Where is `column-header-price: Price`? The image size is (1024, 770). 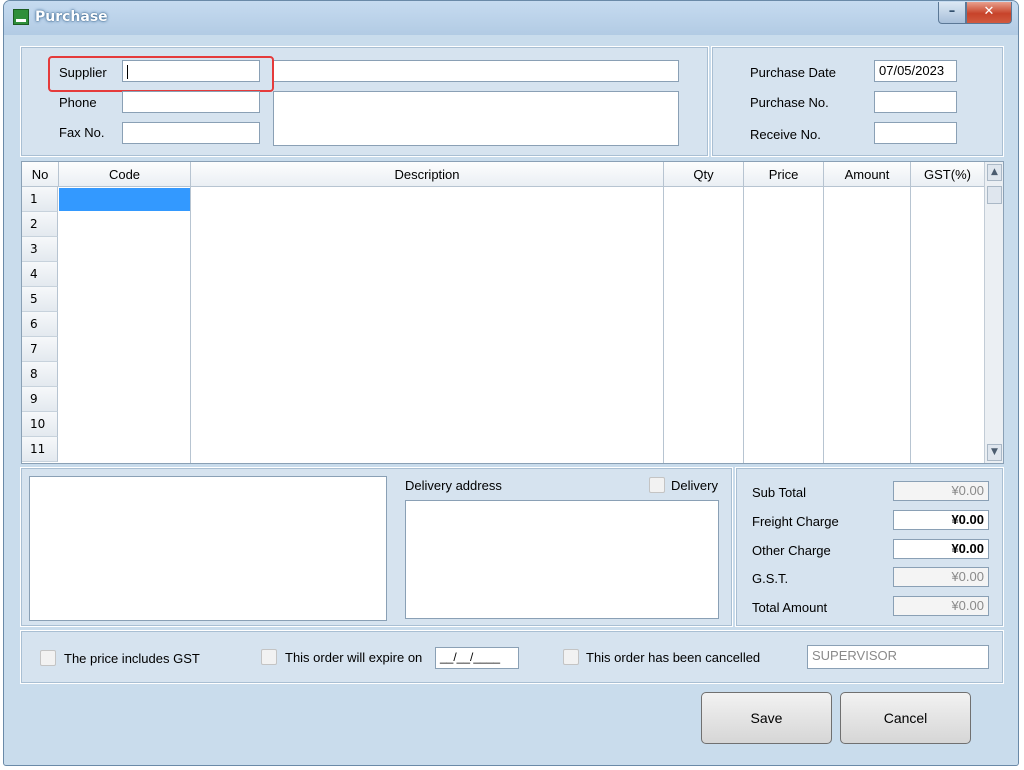
column-header-price: Price is located at coordinates (784, 174).